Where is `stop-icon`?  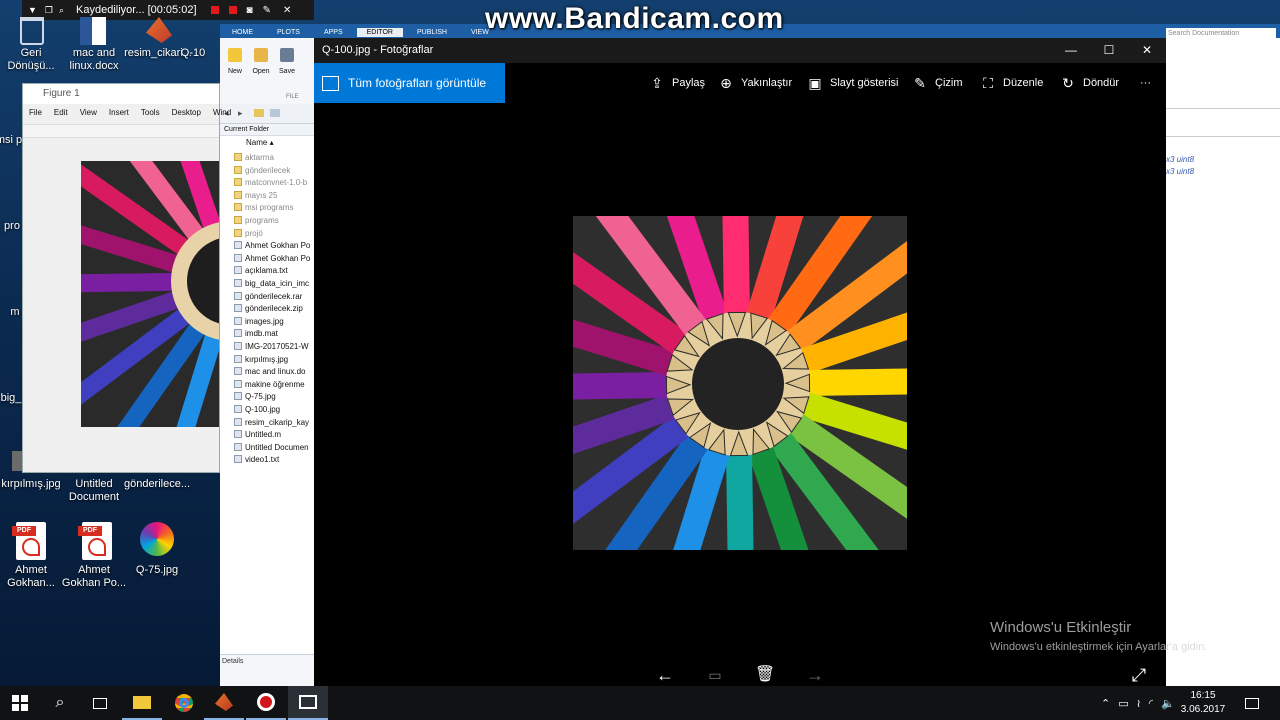
stop-icon is located at coordinates (232, 10).